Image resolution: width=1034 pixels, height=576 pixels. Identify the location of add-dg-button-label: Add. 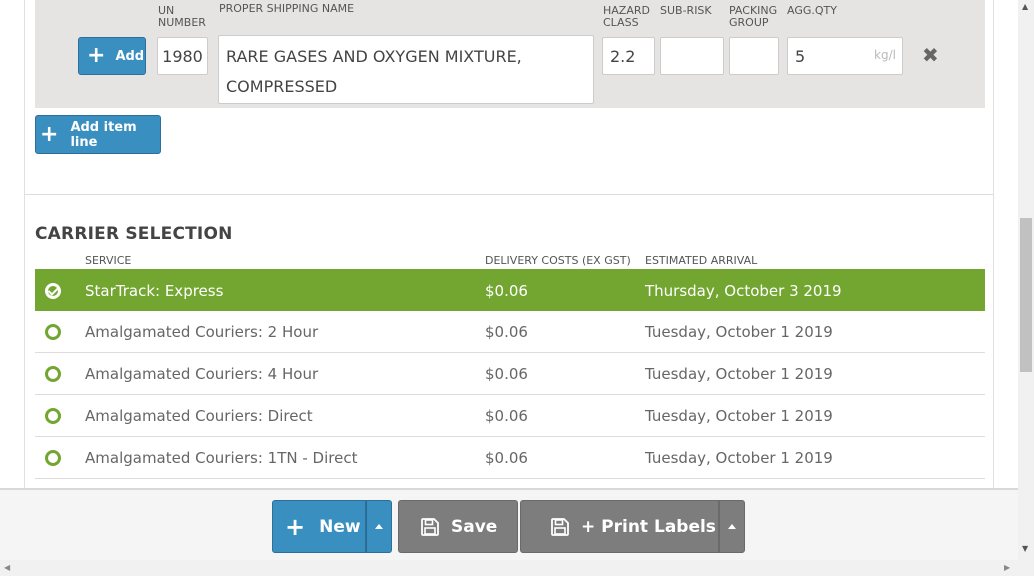
(130, 56).